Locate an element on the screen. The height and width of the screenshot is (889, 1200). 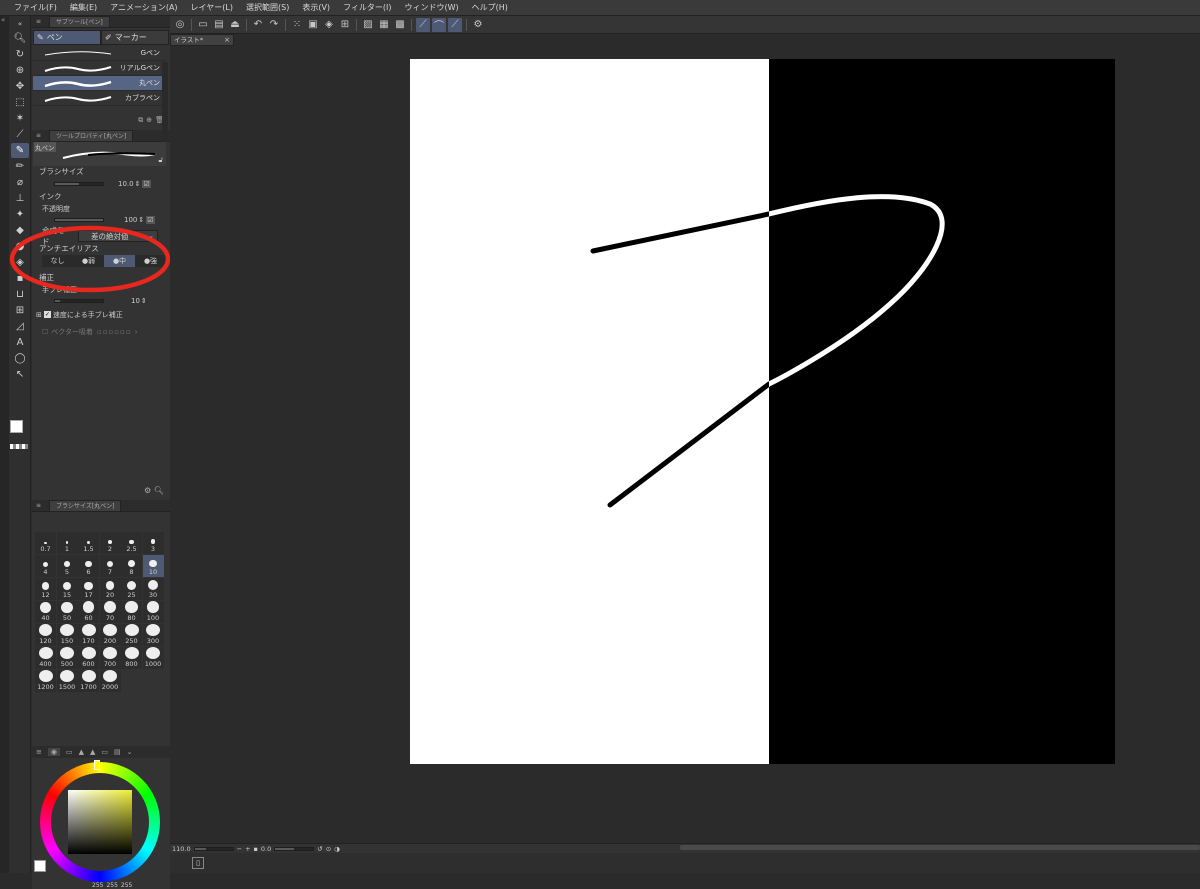
brush-size-cell: 20 is located at coordinates (110, 589).